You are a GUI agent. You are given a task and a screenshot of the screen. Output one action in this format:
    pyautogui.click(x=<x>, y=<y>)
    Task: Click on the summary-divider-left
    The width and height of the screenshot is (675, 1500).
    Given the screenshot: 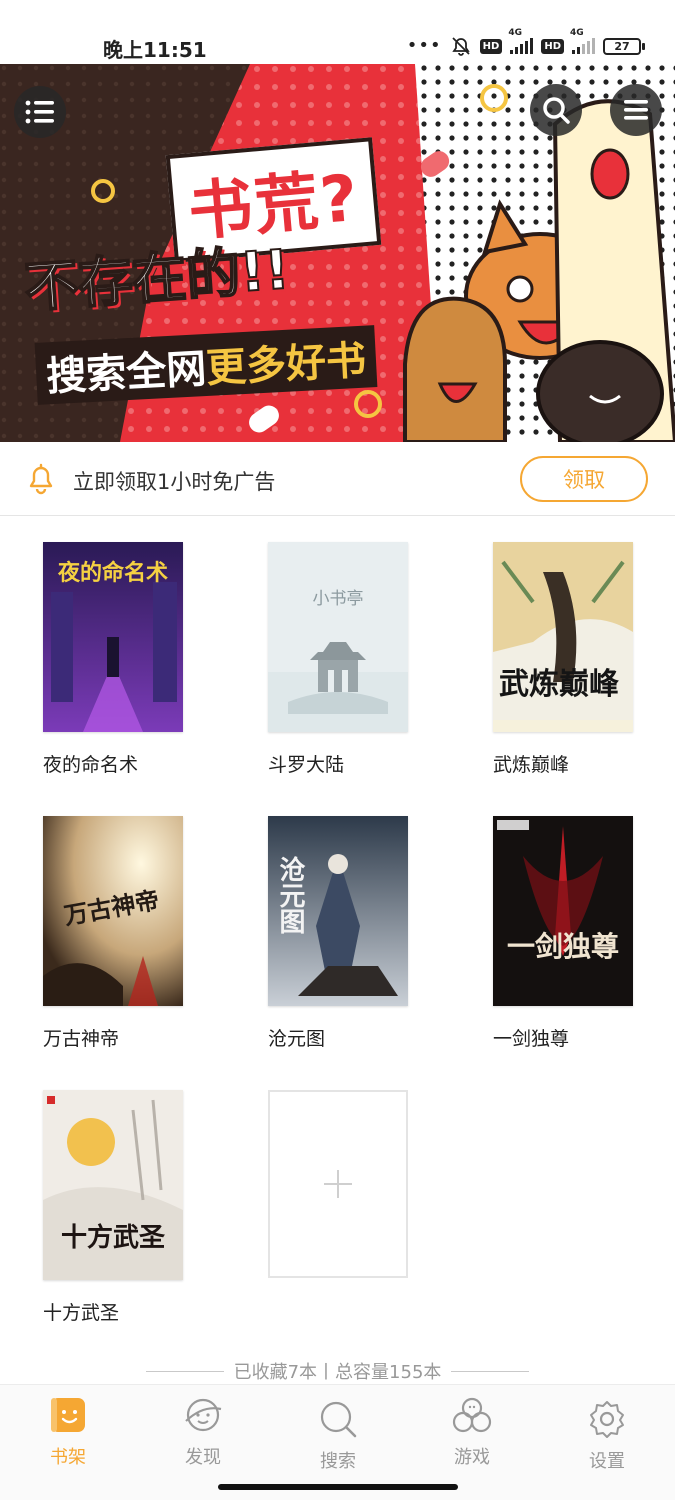 What is the action you would take?
    pyautogui.click(x=184, y=1371)
    